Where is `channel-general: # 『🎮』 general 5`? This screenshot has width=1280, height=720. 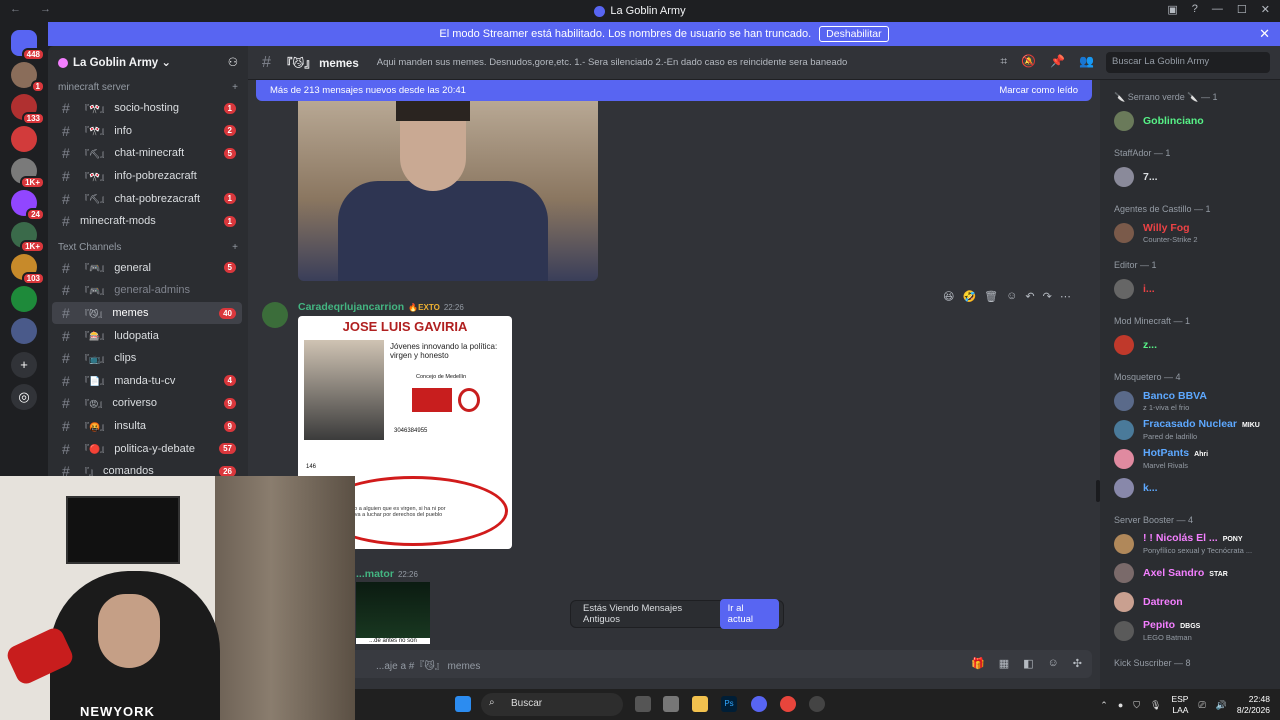 channel-general: # 『🎮』 general 5 is located at coordinates (147, 268).